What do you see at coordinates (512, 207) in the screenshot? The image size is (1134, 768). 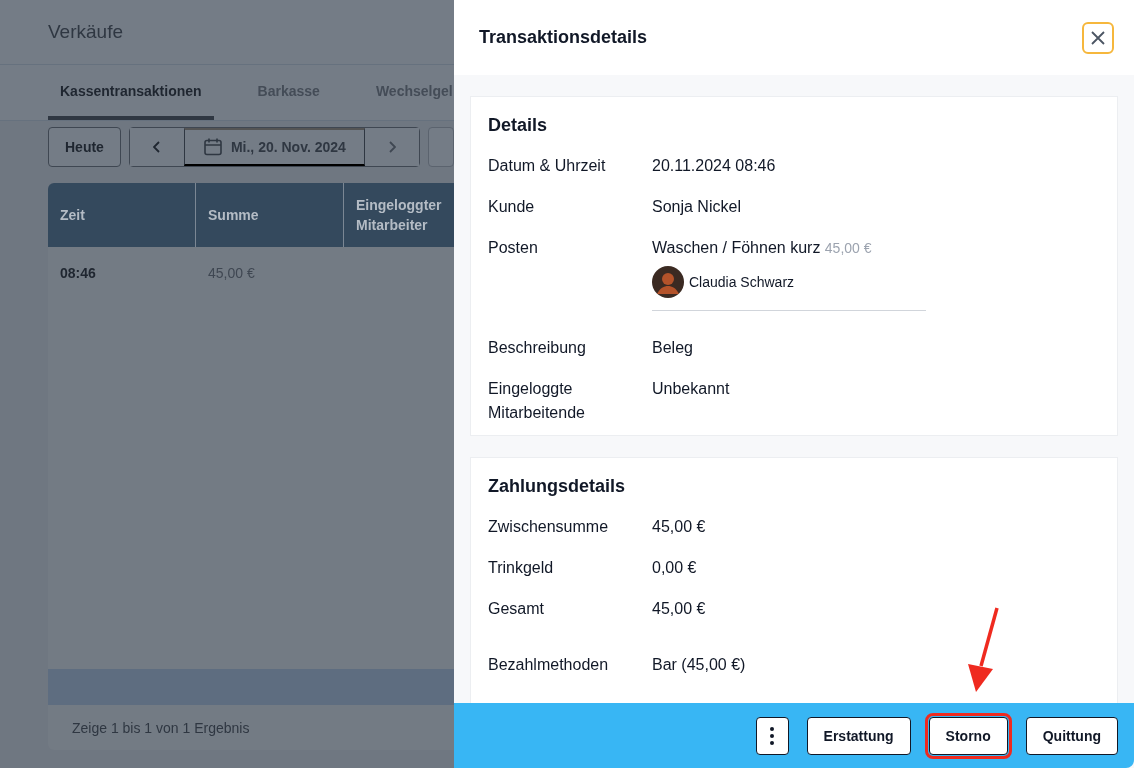 I see `field-label: Kunde` at bounding box center [512, 207].